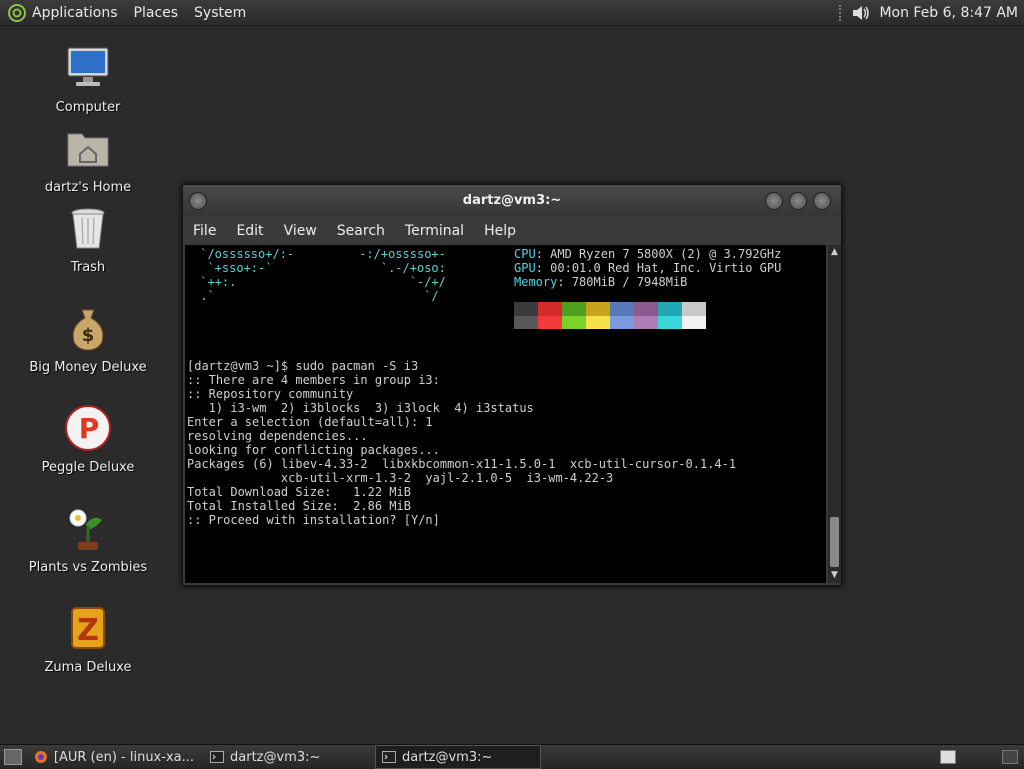 Image resolution: width=1024 pixels, height=769 pixels. What do you see at coordinates (842, 12) in the screenshot?
I see `panel-handle` at bounding box center [842, 12].